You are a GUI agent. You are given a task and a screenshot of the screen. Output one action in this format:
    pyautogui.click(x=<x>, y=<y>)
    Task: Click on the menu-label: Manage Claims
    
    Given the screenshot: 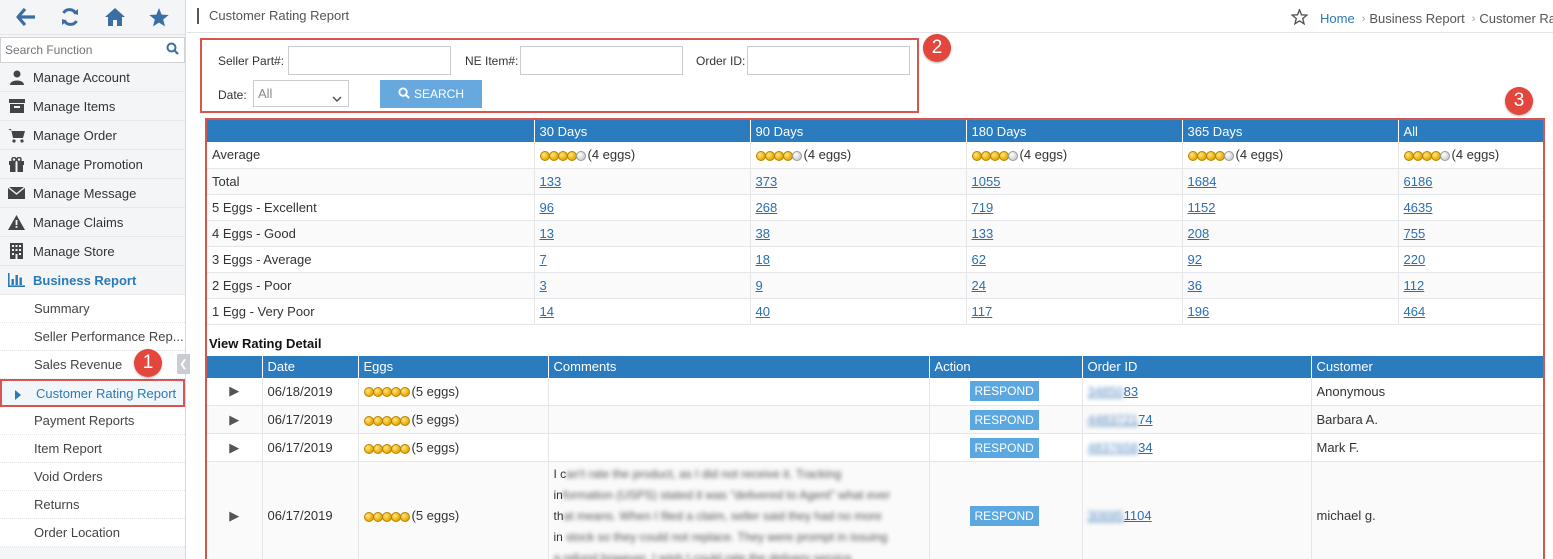 What is the action you would take?
    pyautogui.click(x=78, y=222)
    